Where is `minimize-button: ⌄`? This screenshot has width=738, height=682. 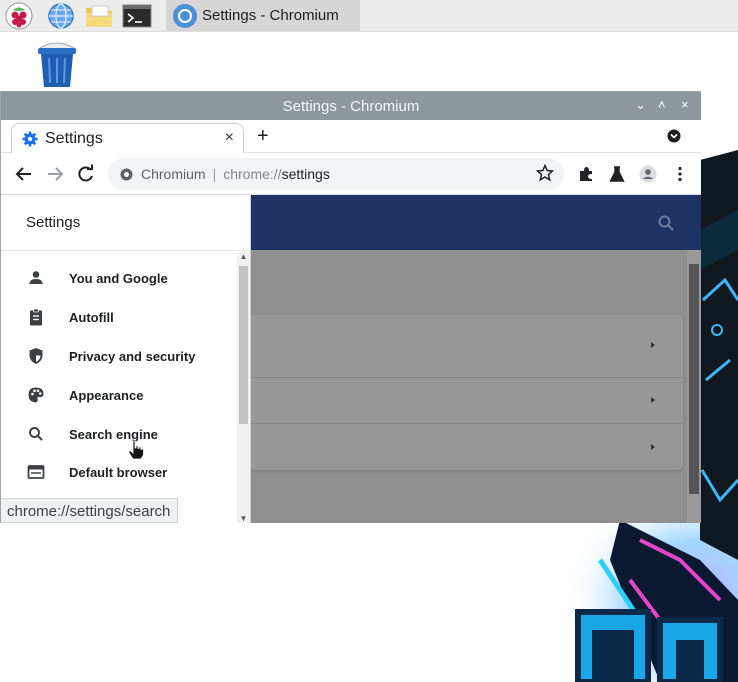
minimize-button: ⌄ is located at coordinates (640, 105).